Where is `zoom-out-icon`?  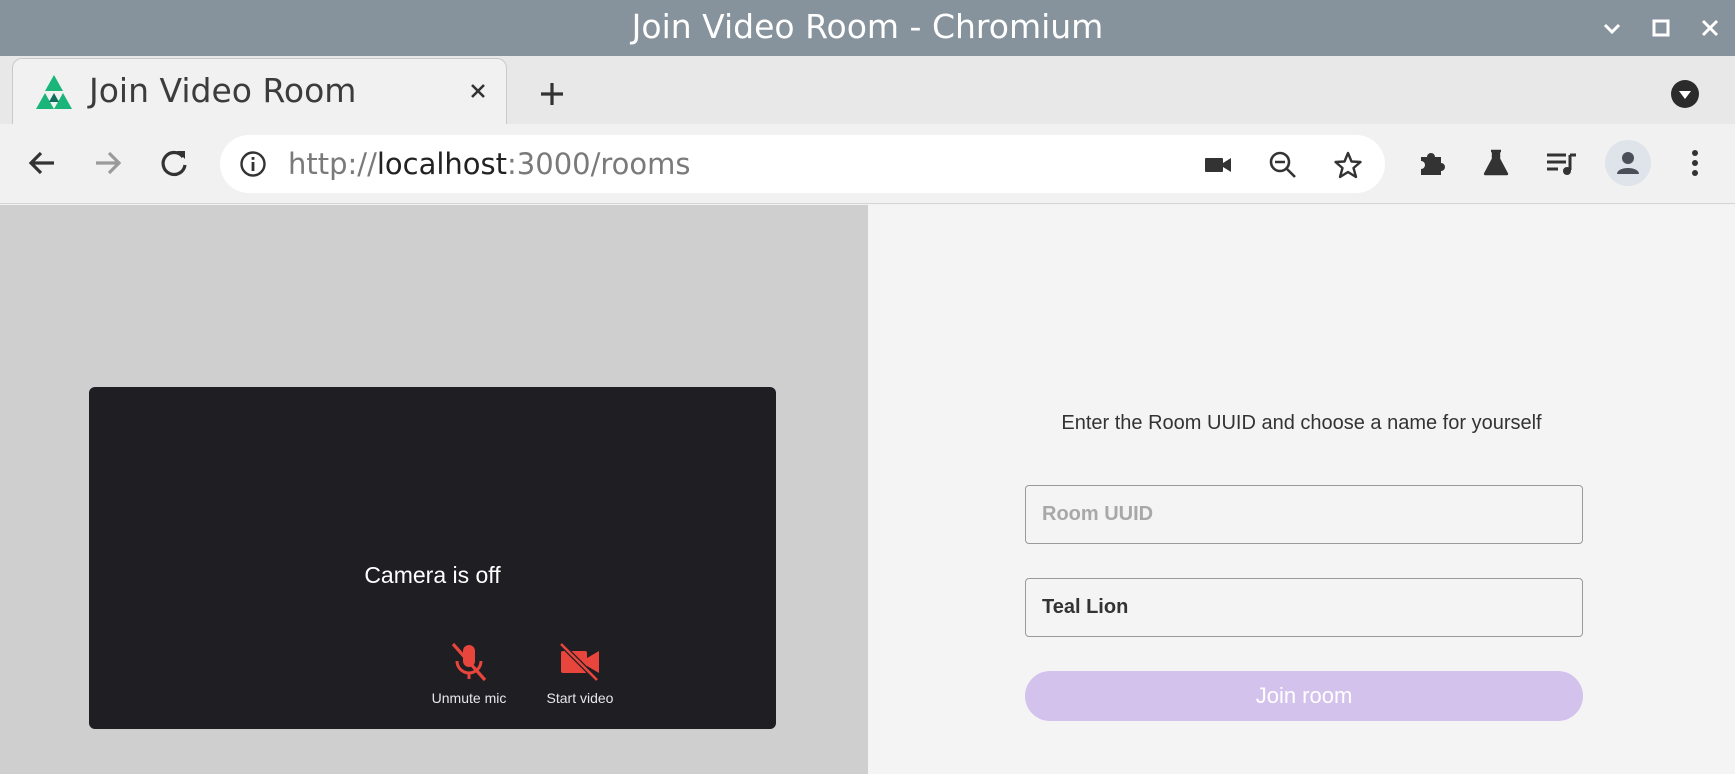 zoom-out-icon is located at coordinates (1283, 165).